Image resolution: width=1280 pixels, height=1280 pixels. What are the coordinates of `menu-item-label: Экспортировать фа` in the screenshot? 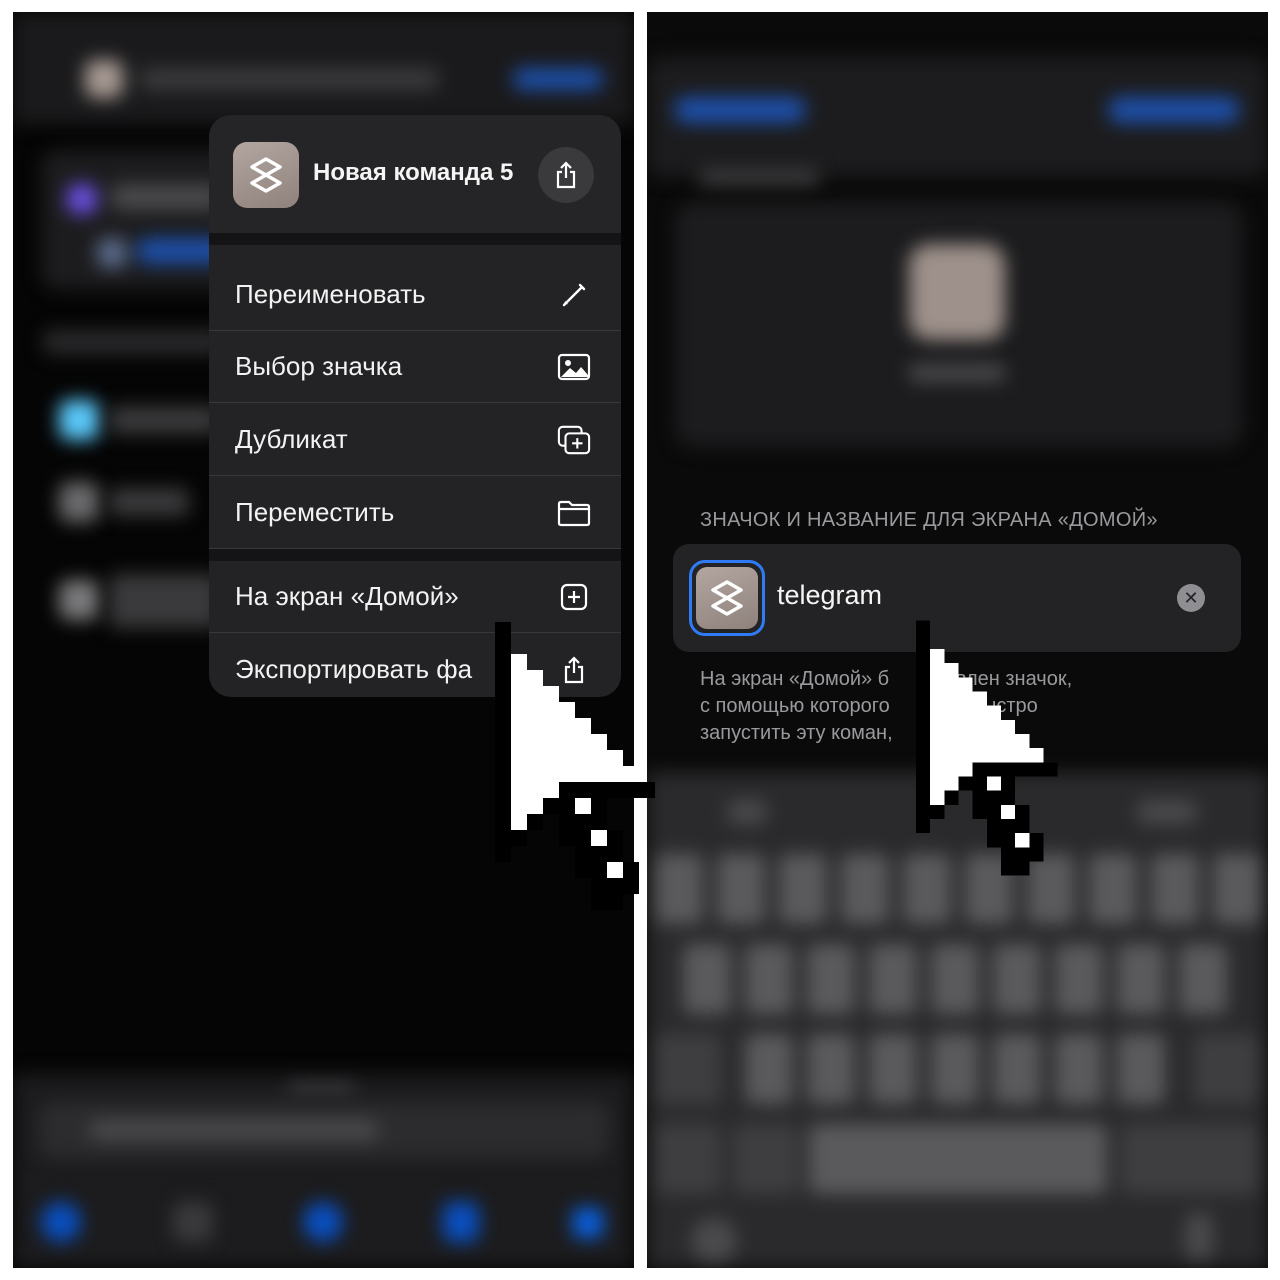 It's located at (354, 669).